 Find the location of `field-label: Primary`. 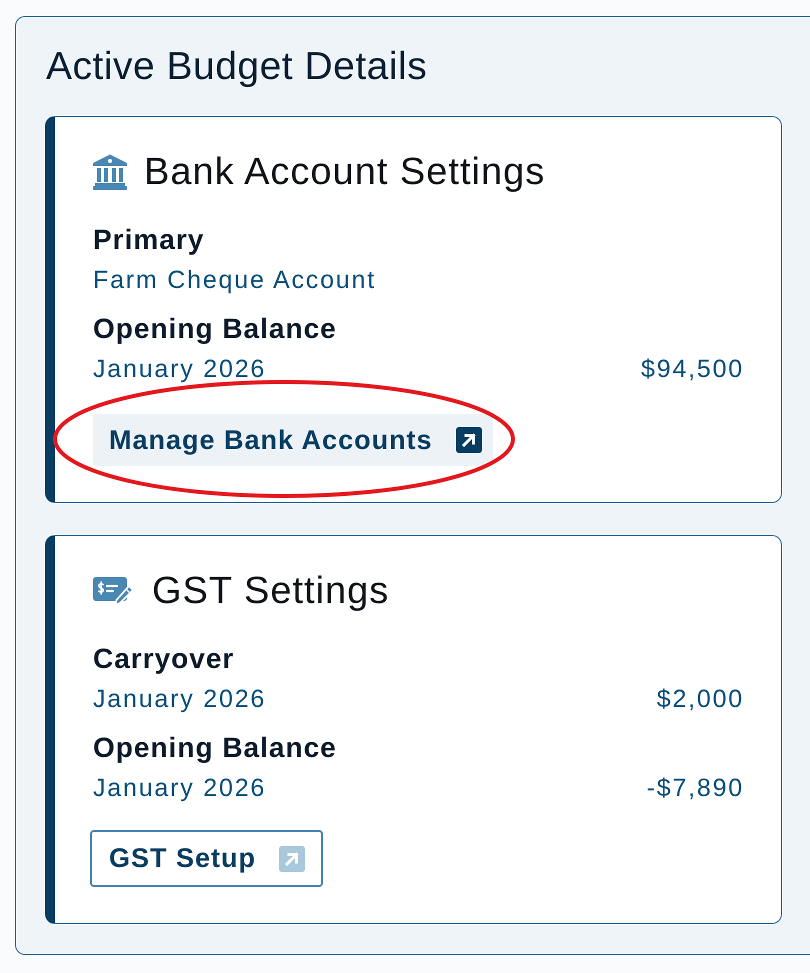

field-label: Primary is located at coordinates (148, 240).